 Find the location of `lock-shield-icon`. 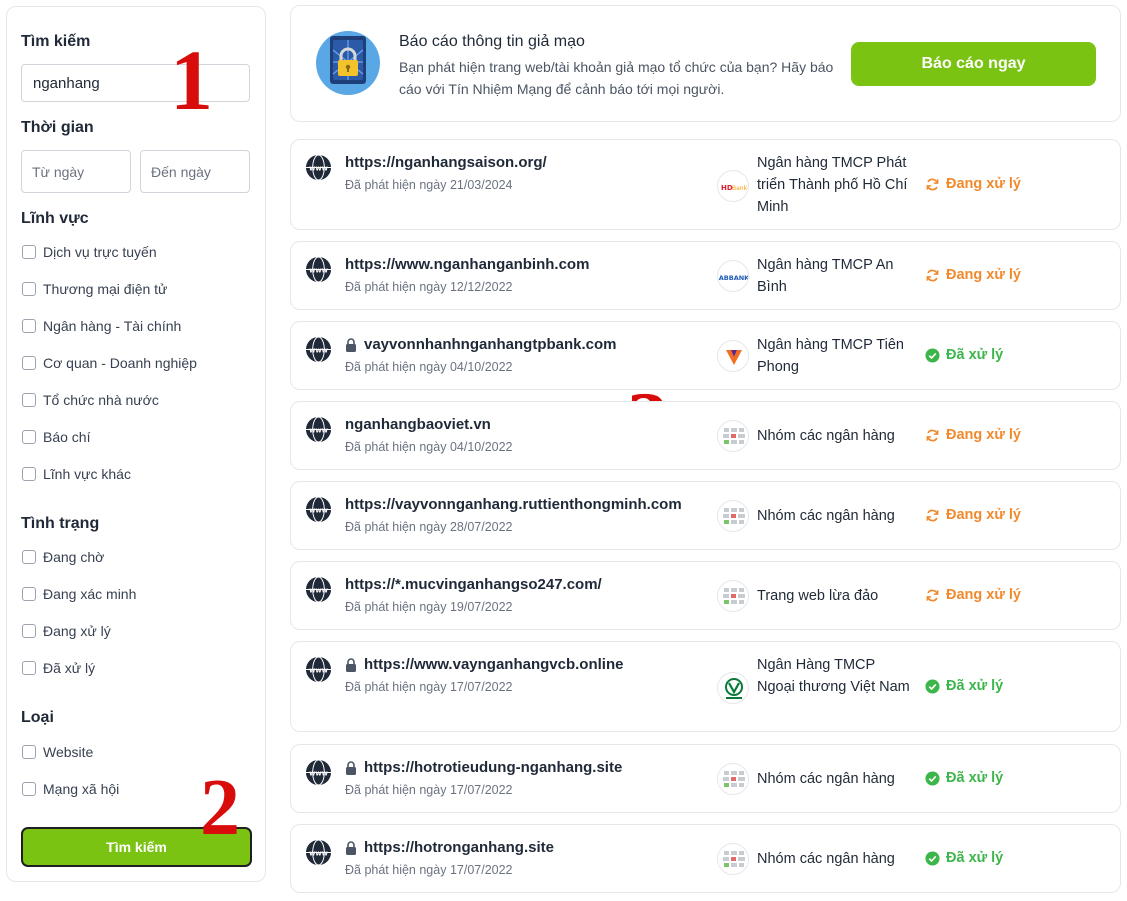

lock-shield-icon is located at coordinates (348, 63).